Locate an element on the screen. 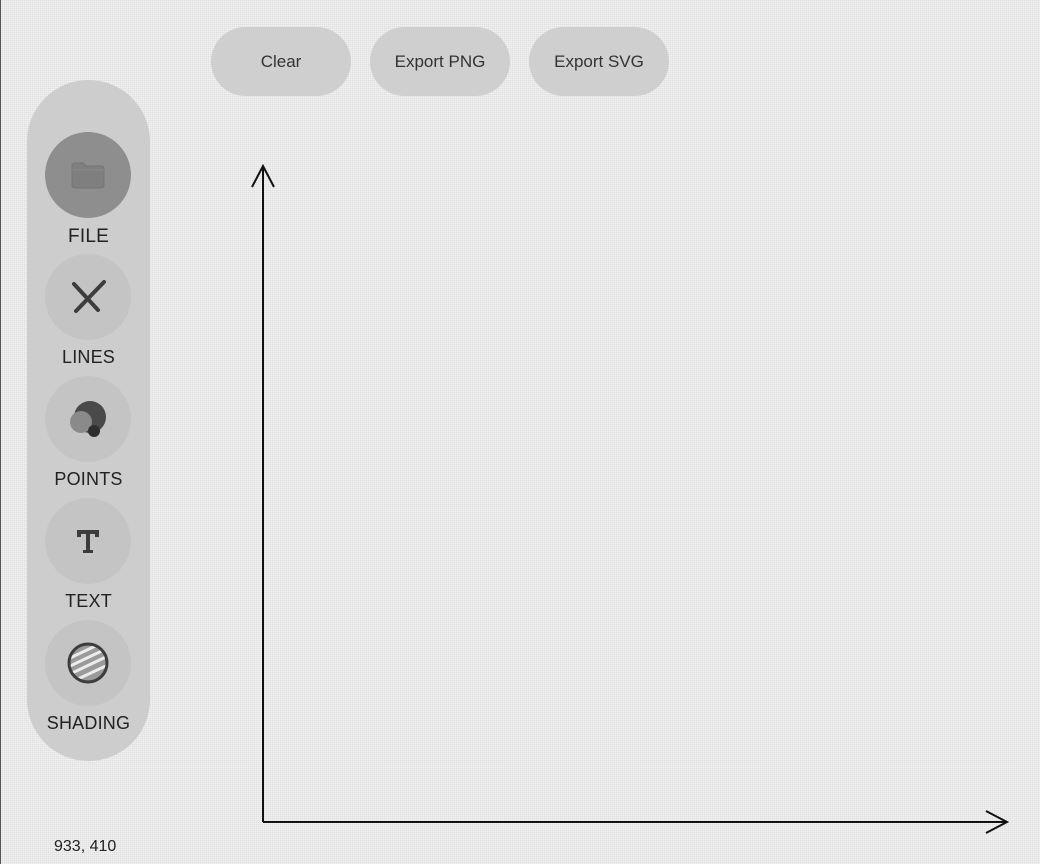  x-axis is located at coordinates (636, 822).